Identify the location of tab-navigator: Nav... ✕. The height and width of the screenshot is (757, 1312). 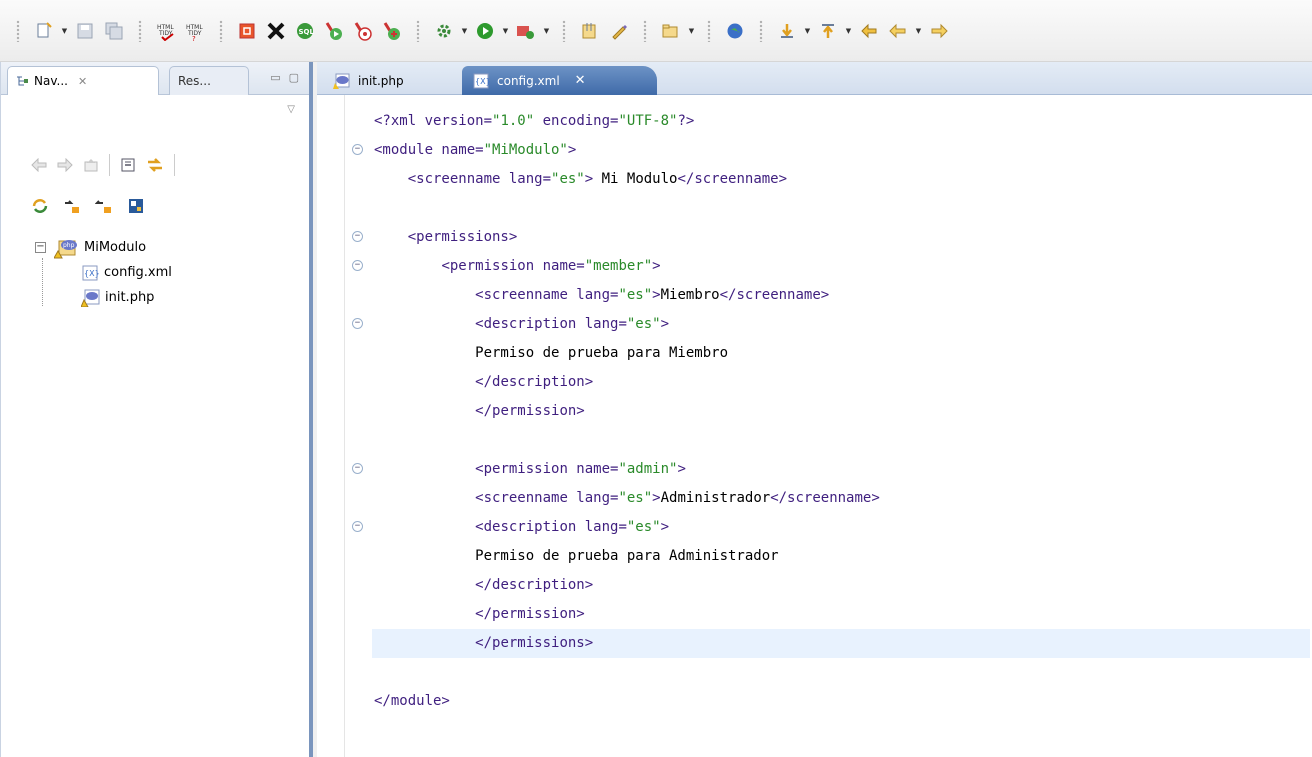
(83, 80).